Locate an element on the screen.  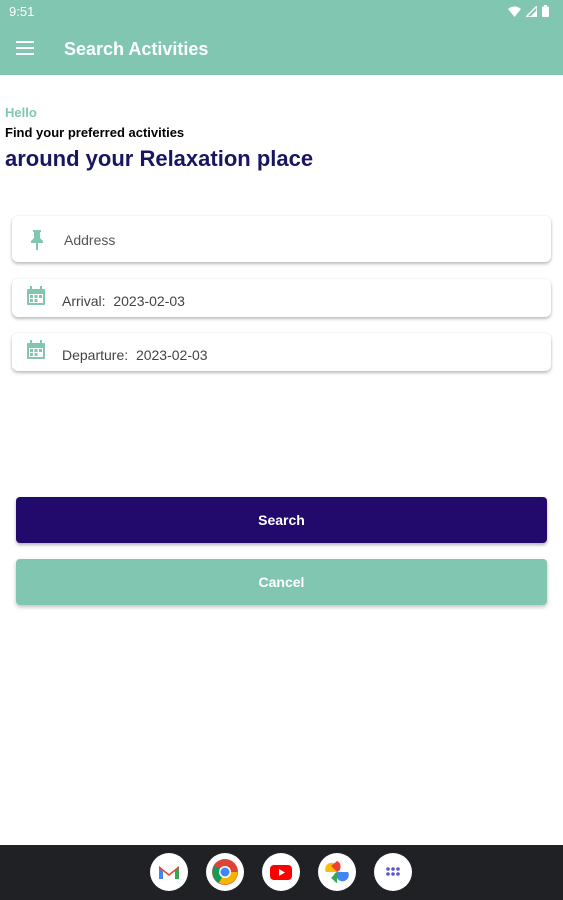
headline-text: around your Relaxation place is located at coordinates (159, 158).